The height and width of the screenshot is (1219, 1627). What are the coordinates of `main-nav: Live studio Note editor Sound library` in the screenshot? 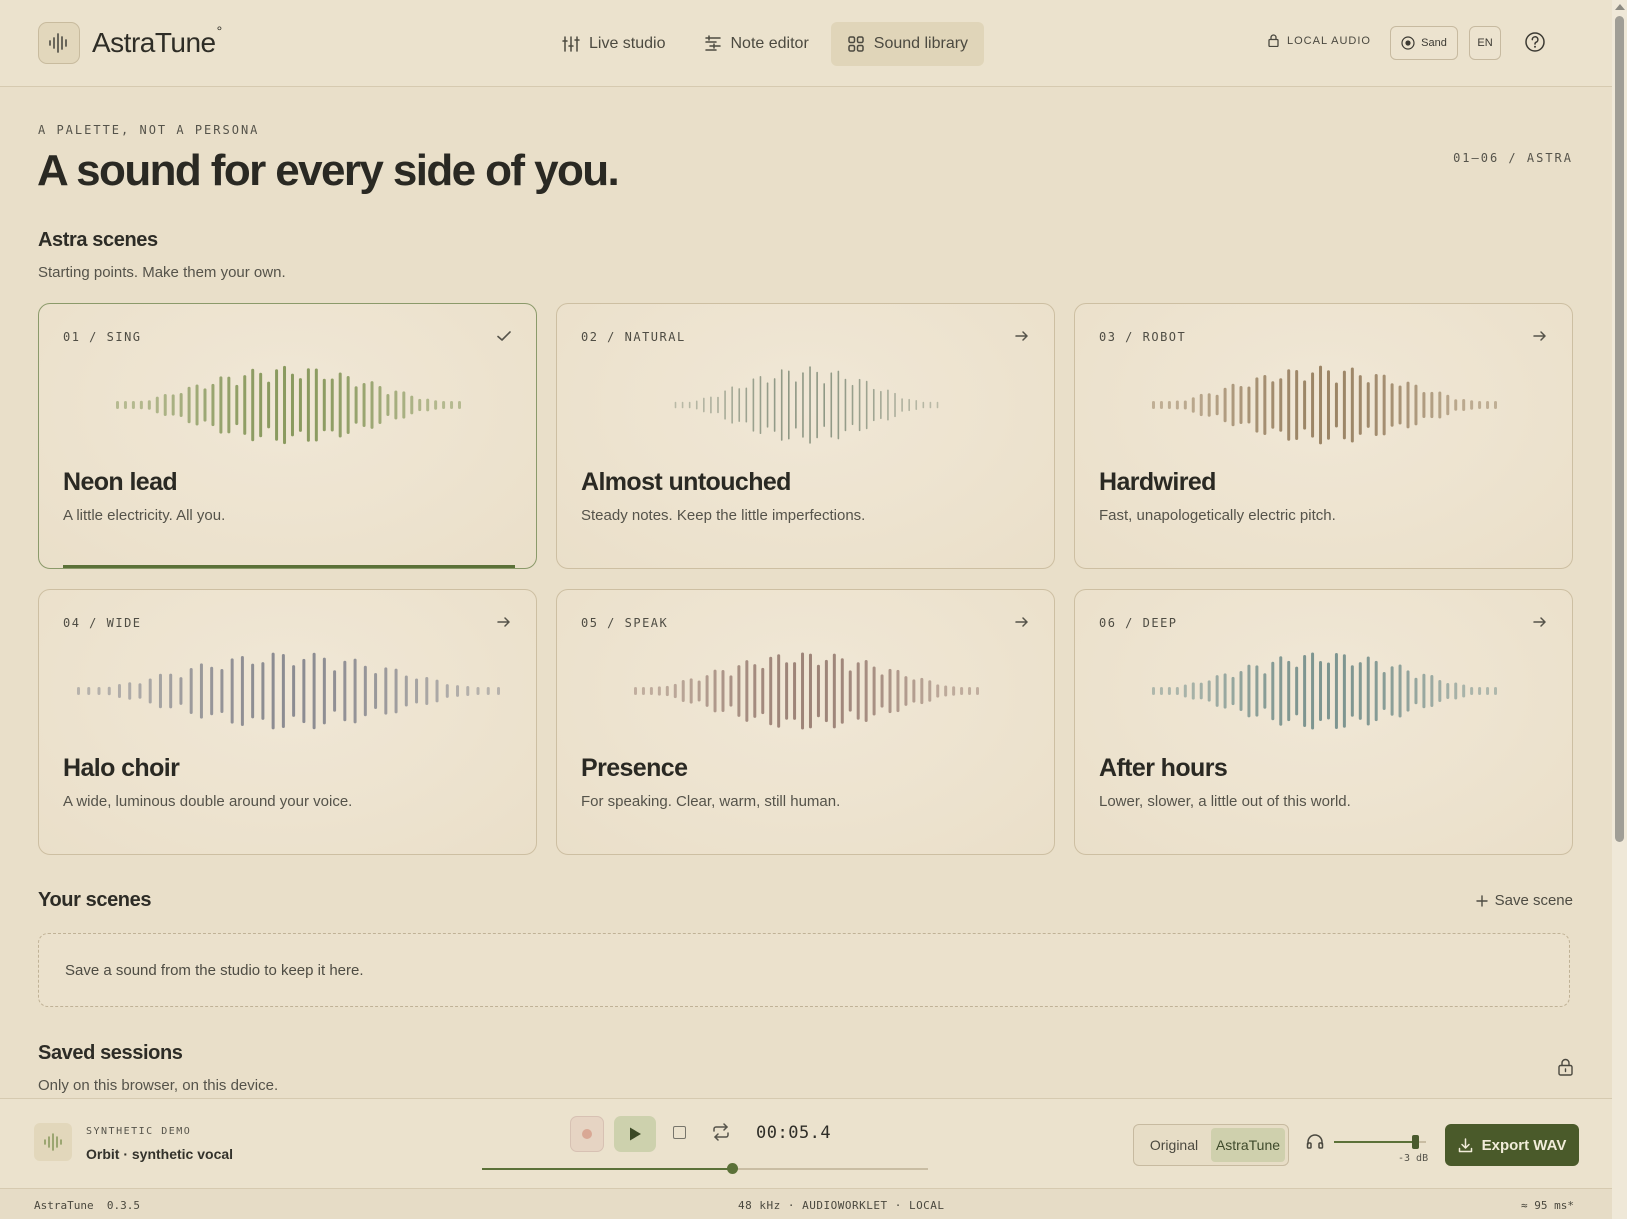 It's located at (765, 44).